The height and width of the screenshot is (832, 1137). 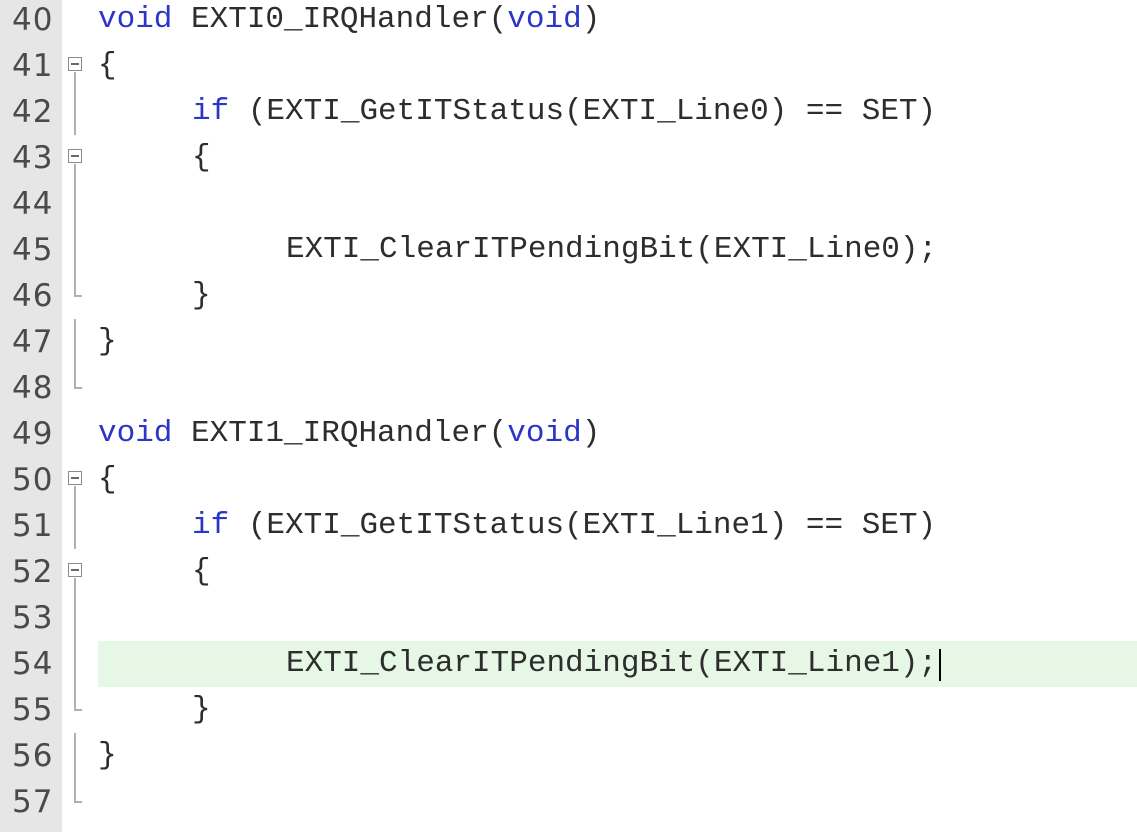 I want to click on code-line-55: 55}, so click(x=568, y=710).